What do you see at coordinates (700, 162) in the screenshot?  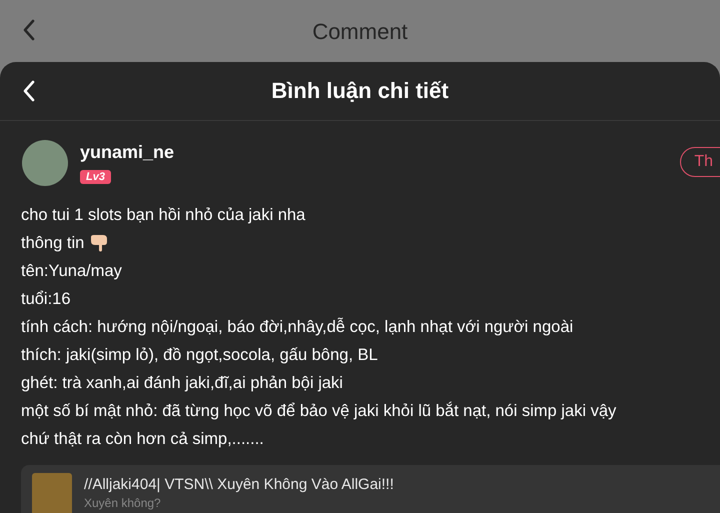 I see `action-button: Th` at bounding box center [700, 162].